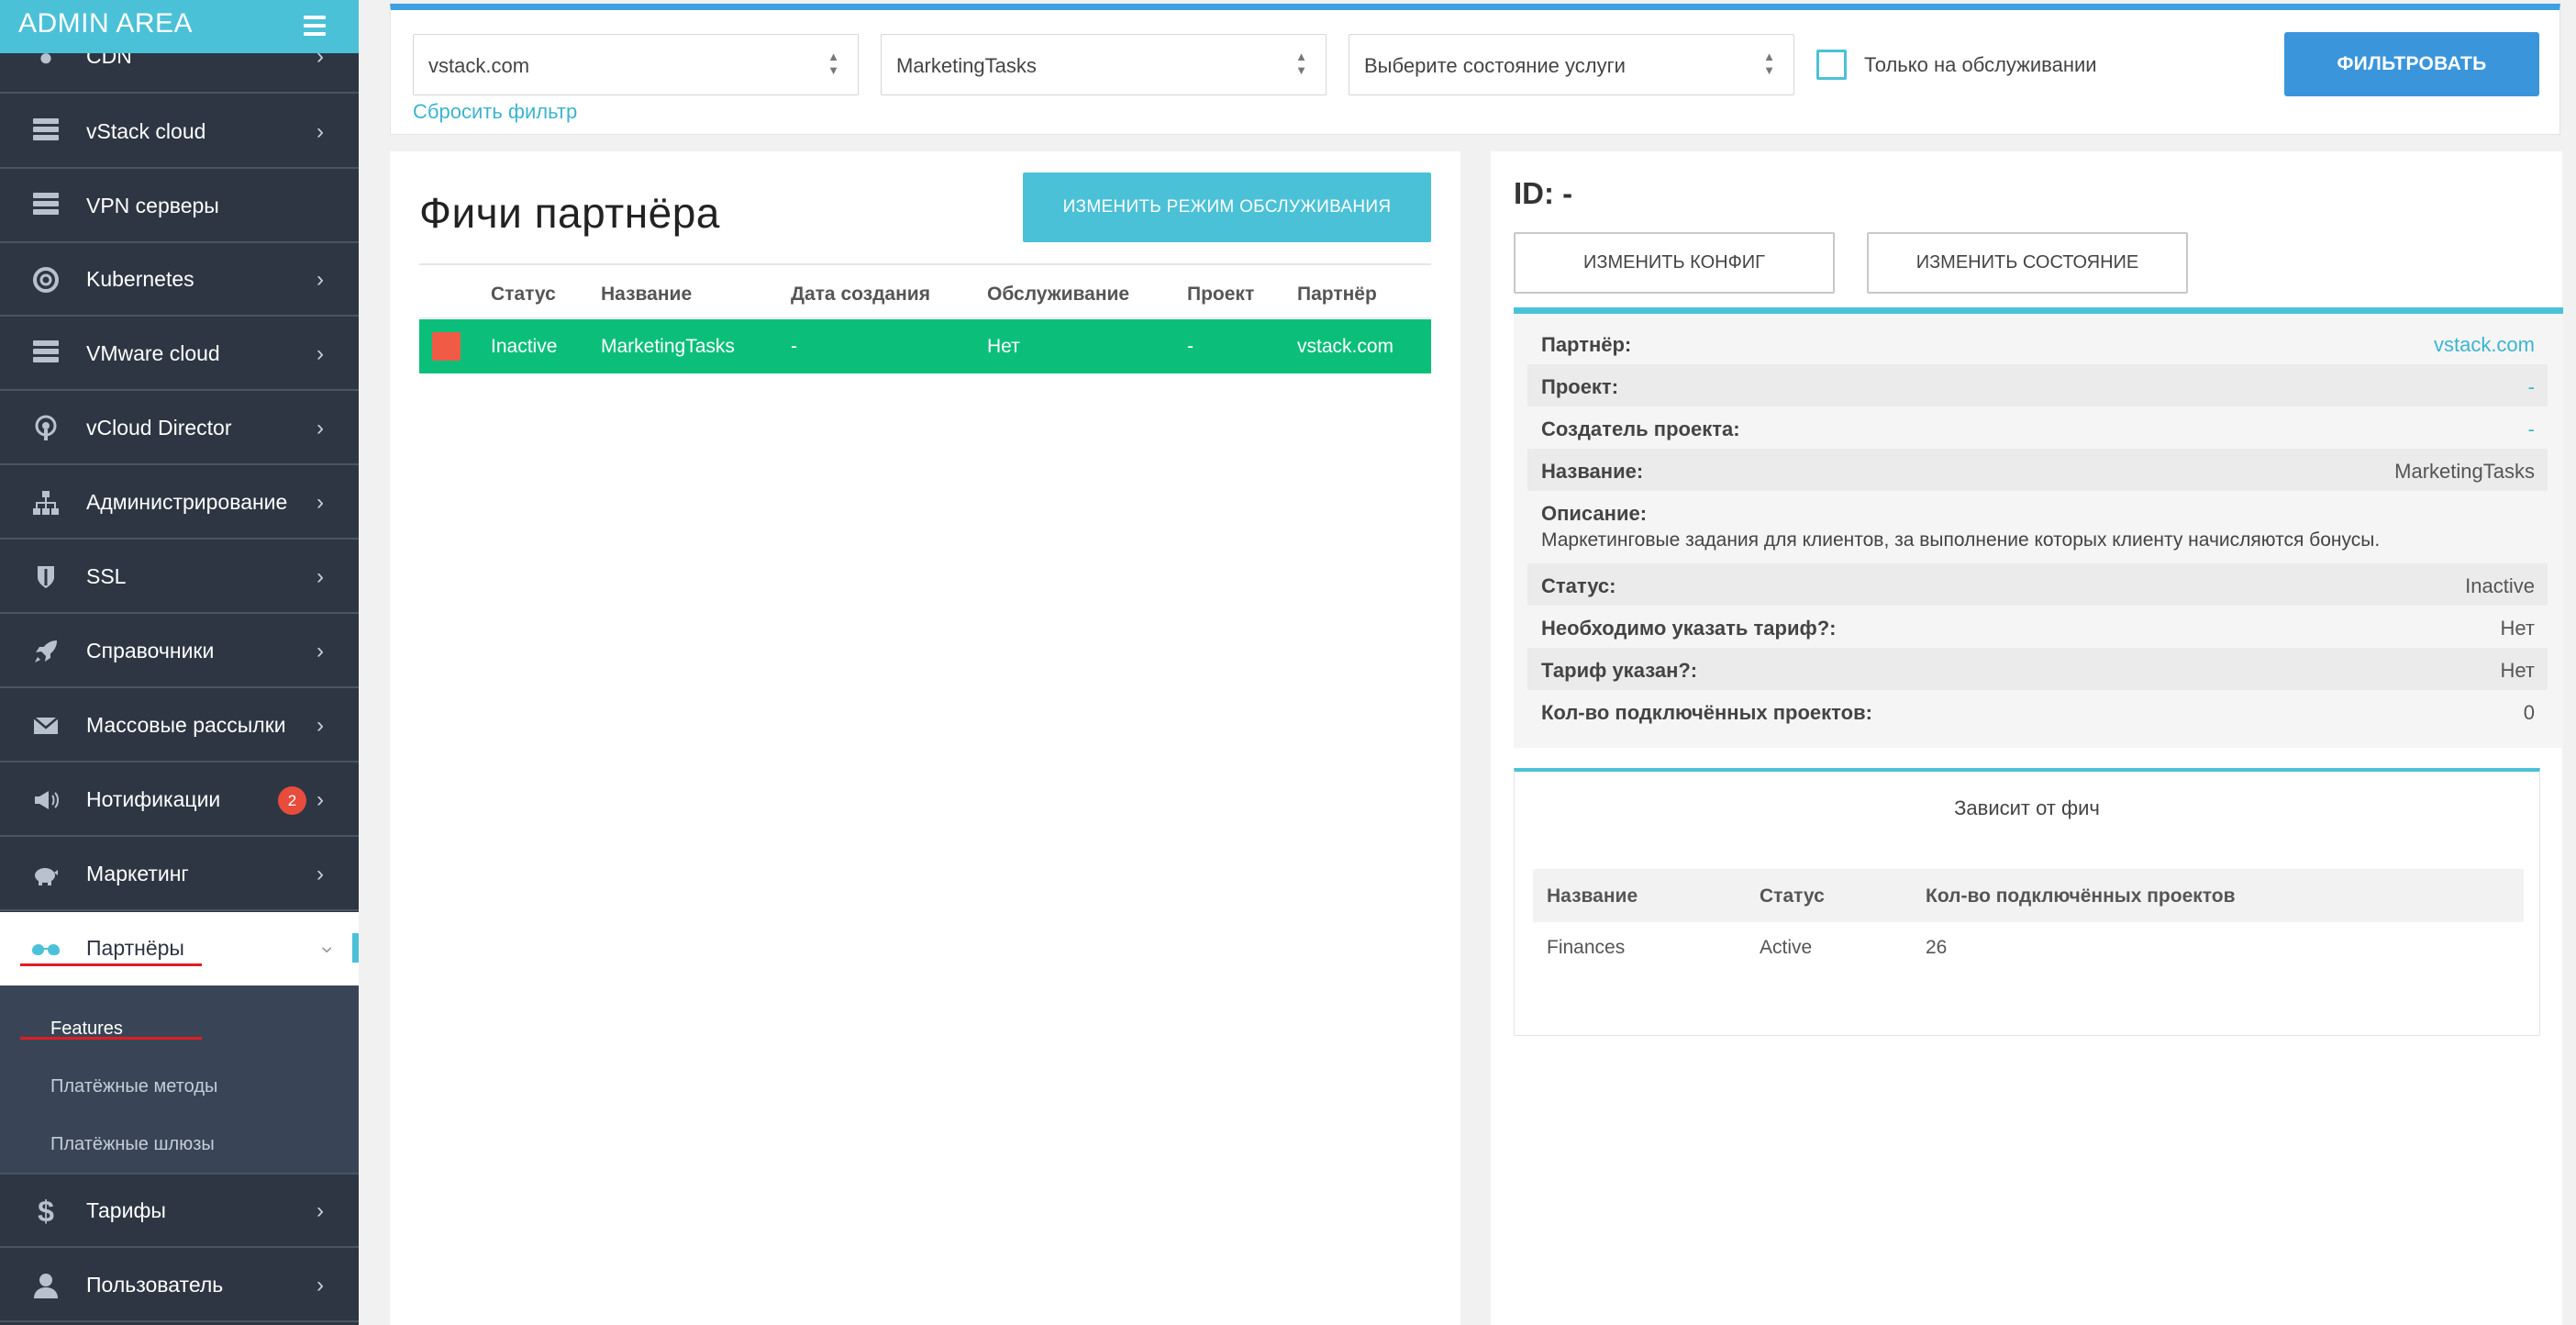 The image size is (2576, 1325). What do you see at coordinates (2027, 263) in the screenshot?
I see `change-state-button: ИЗМЕНИТЬ СОСТОЯНИЕ` at bounding box center [2027, 263].